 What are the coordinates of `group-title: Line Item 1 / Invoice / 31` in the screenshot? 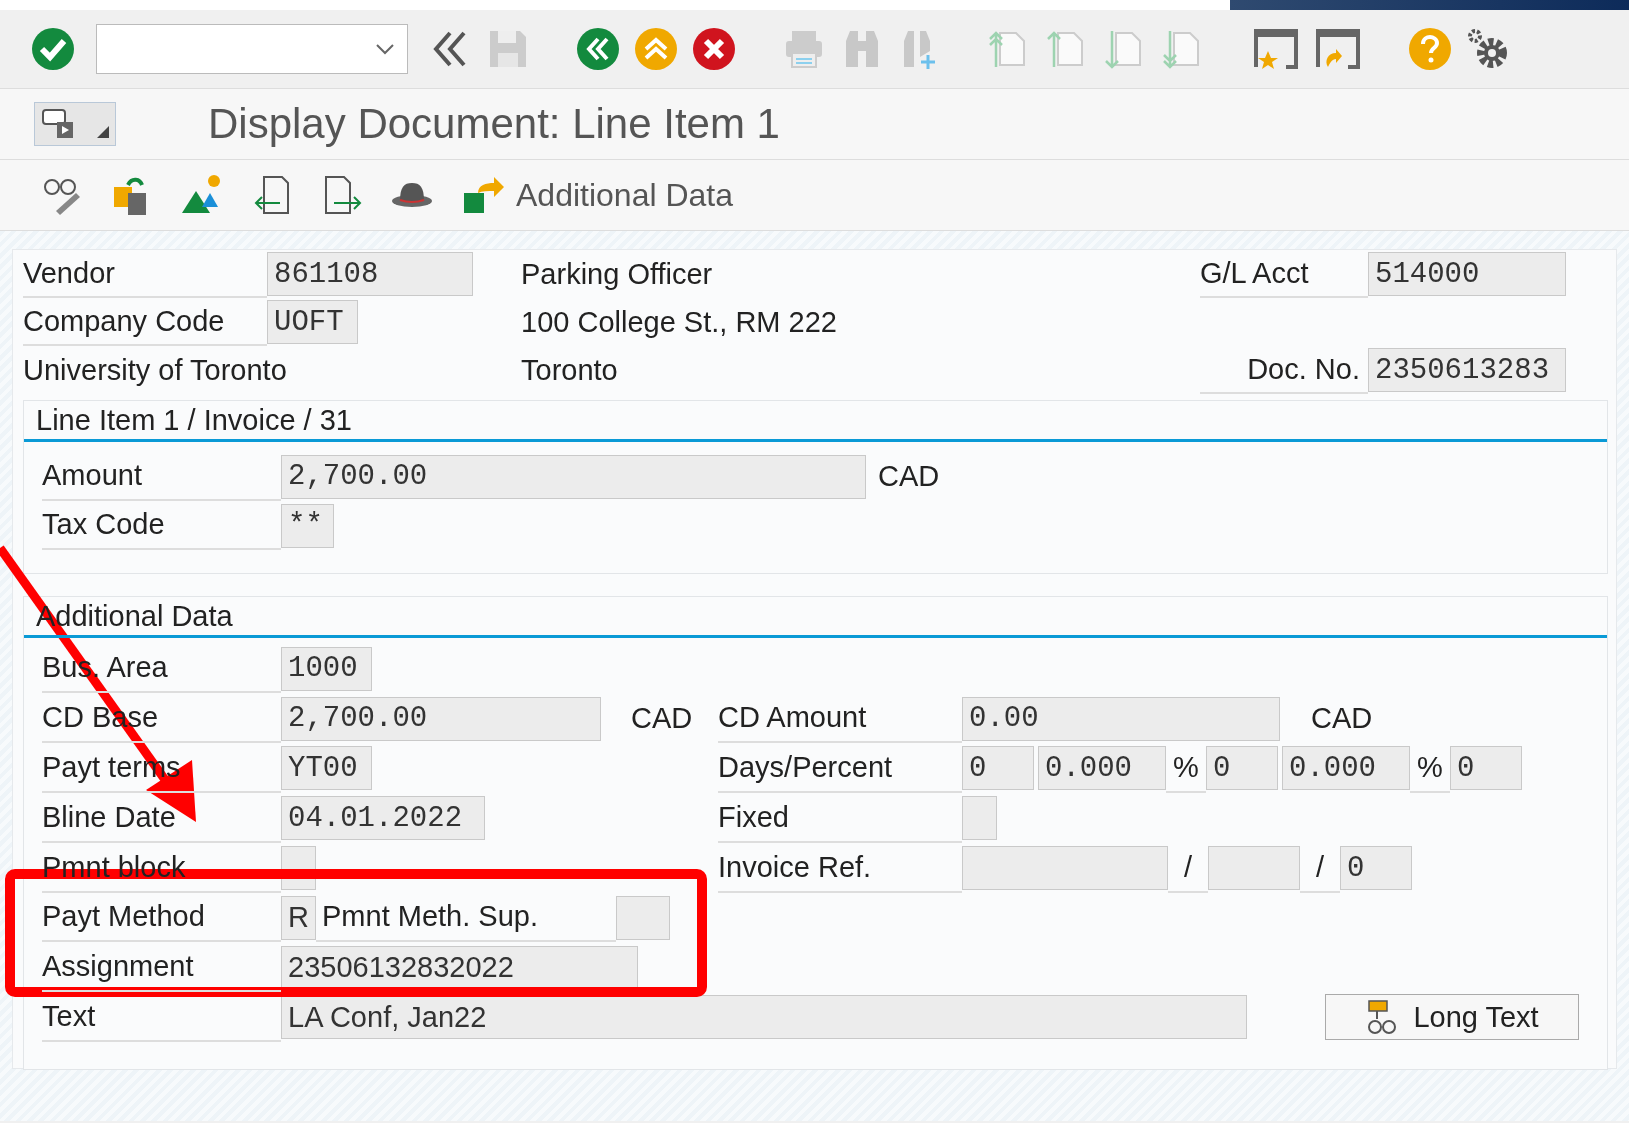 It's located at (815, 421).